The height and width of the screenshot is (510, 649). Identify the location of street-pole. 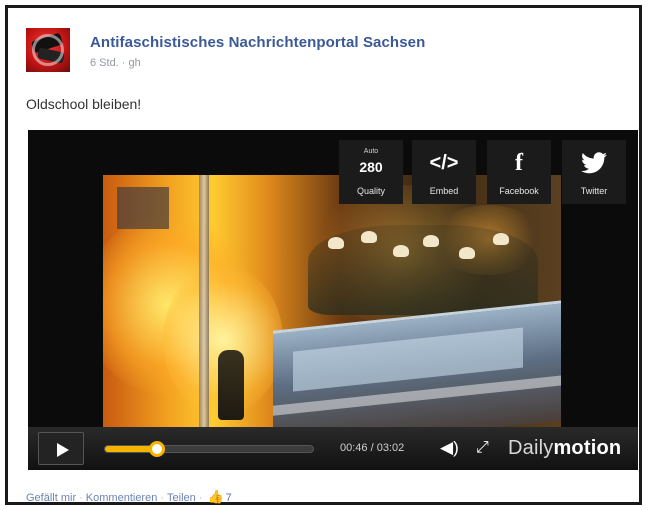
(204, 301).